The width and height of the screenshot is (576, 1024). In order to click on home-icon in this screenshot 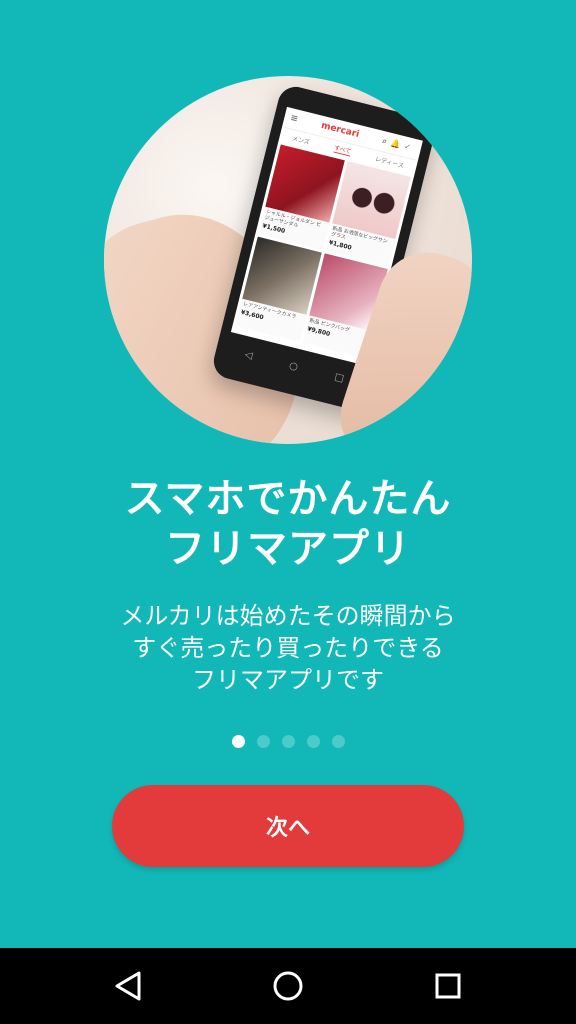, I will do `click(288, 986)`.